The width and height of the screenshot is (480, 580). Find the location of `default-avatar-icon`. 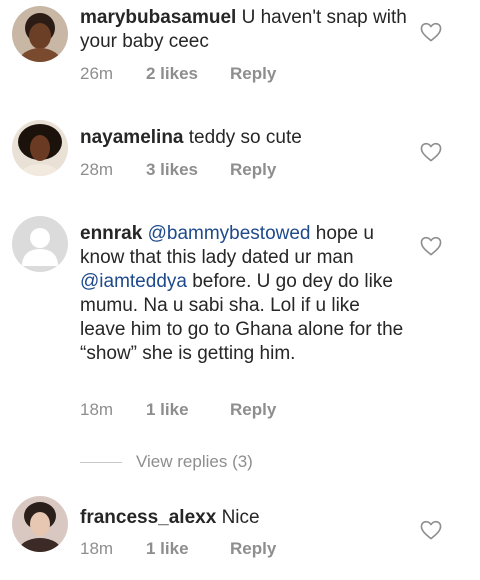

default-avatar-icon is located at coordinates (40, 244).